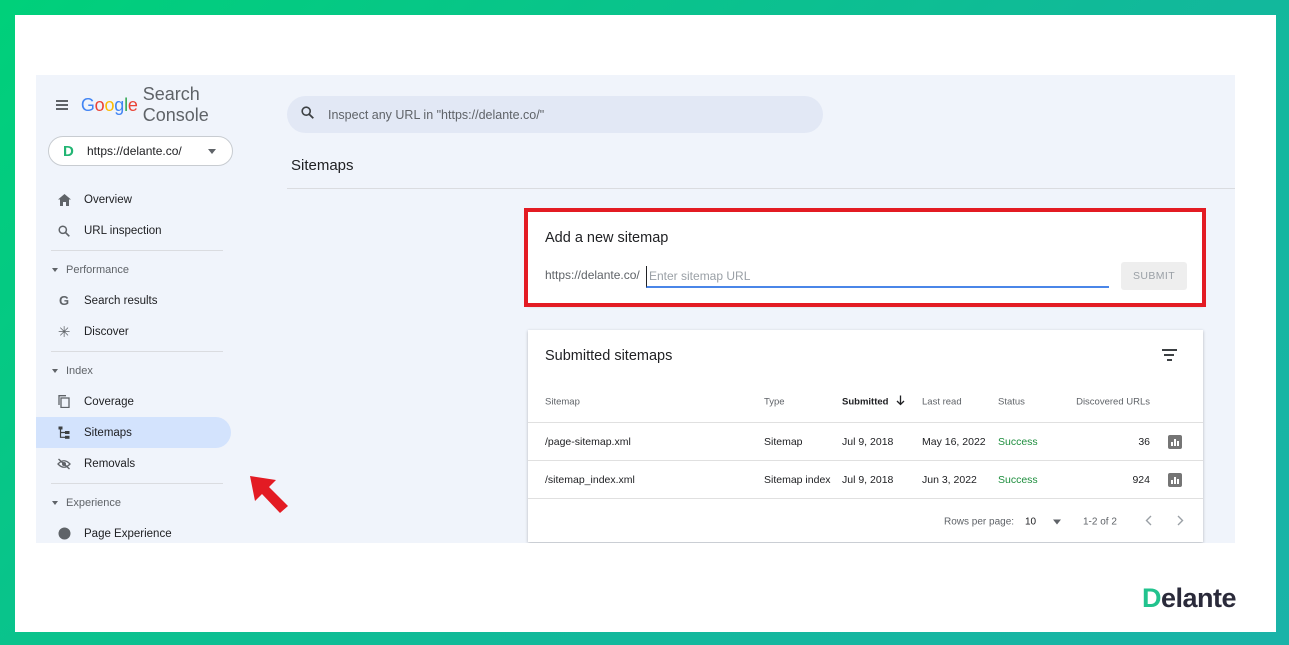  I want to click on nav-label: Discover, so click(106, 331).